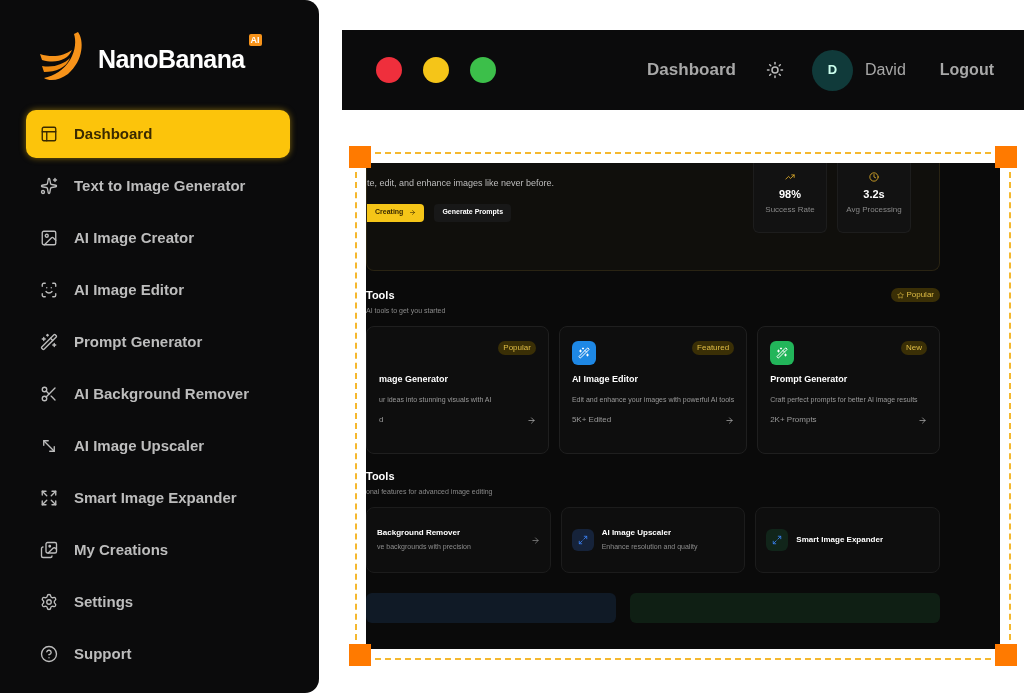 Image resolution: width=1024 pixels, height=693 pixels. I want to click on card-title: mage Generator, so click(414, 379).